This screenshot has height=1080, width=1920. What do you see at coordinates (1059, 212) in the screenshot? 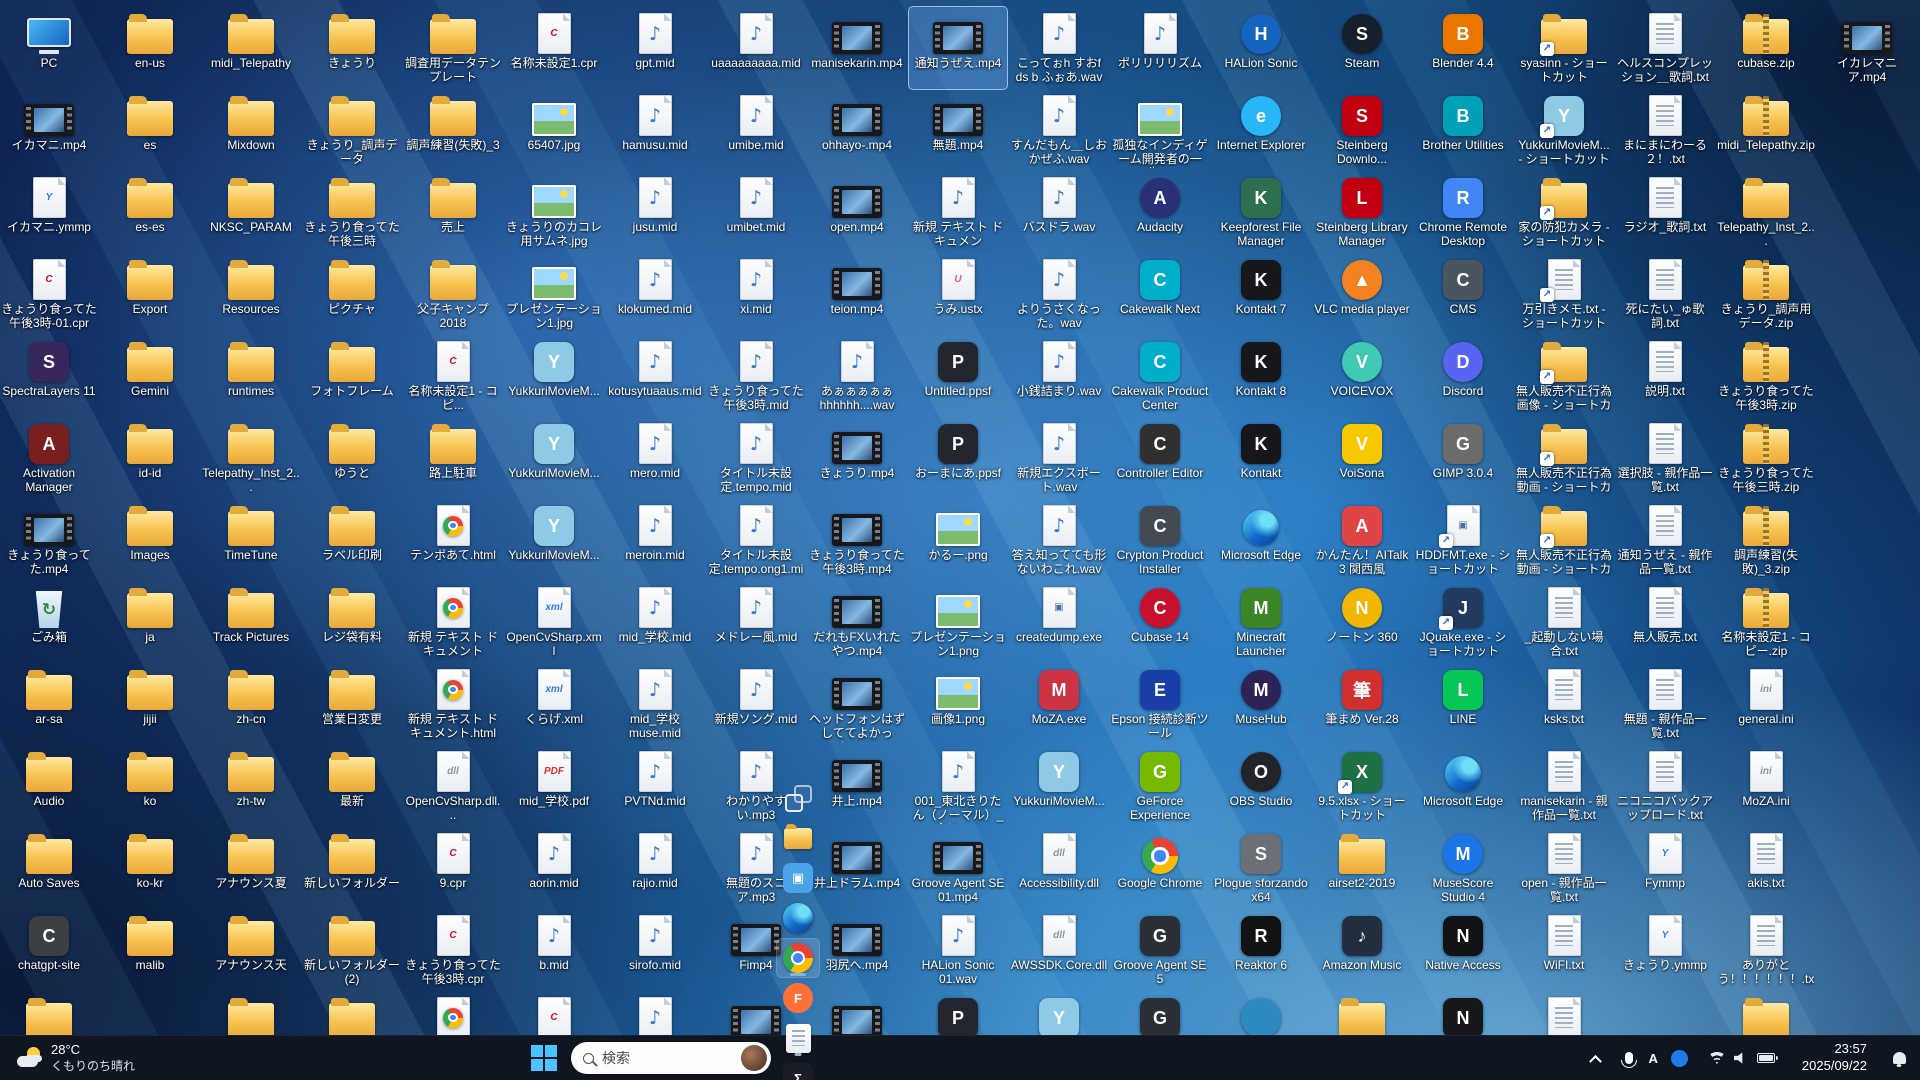
I see `desktop-icon: ♪ バスドラ.wav` at bounding box center [1059, 212].